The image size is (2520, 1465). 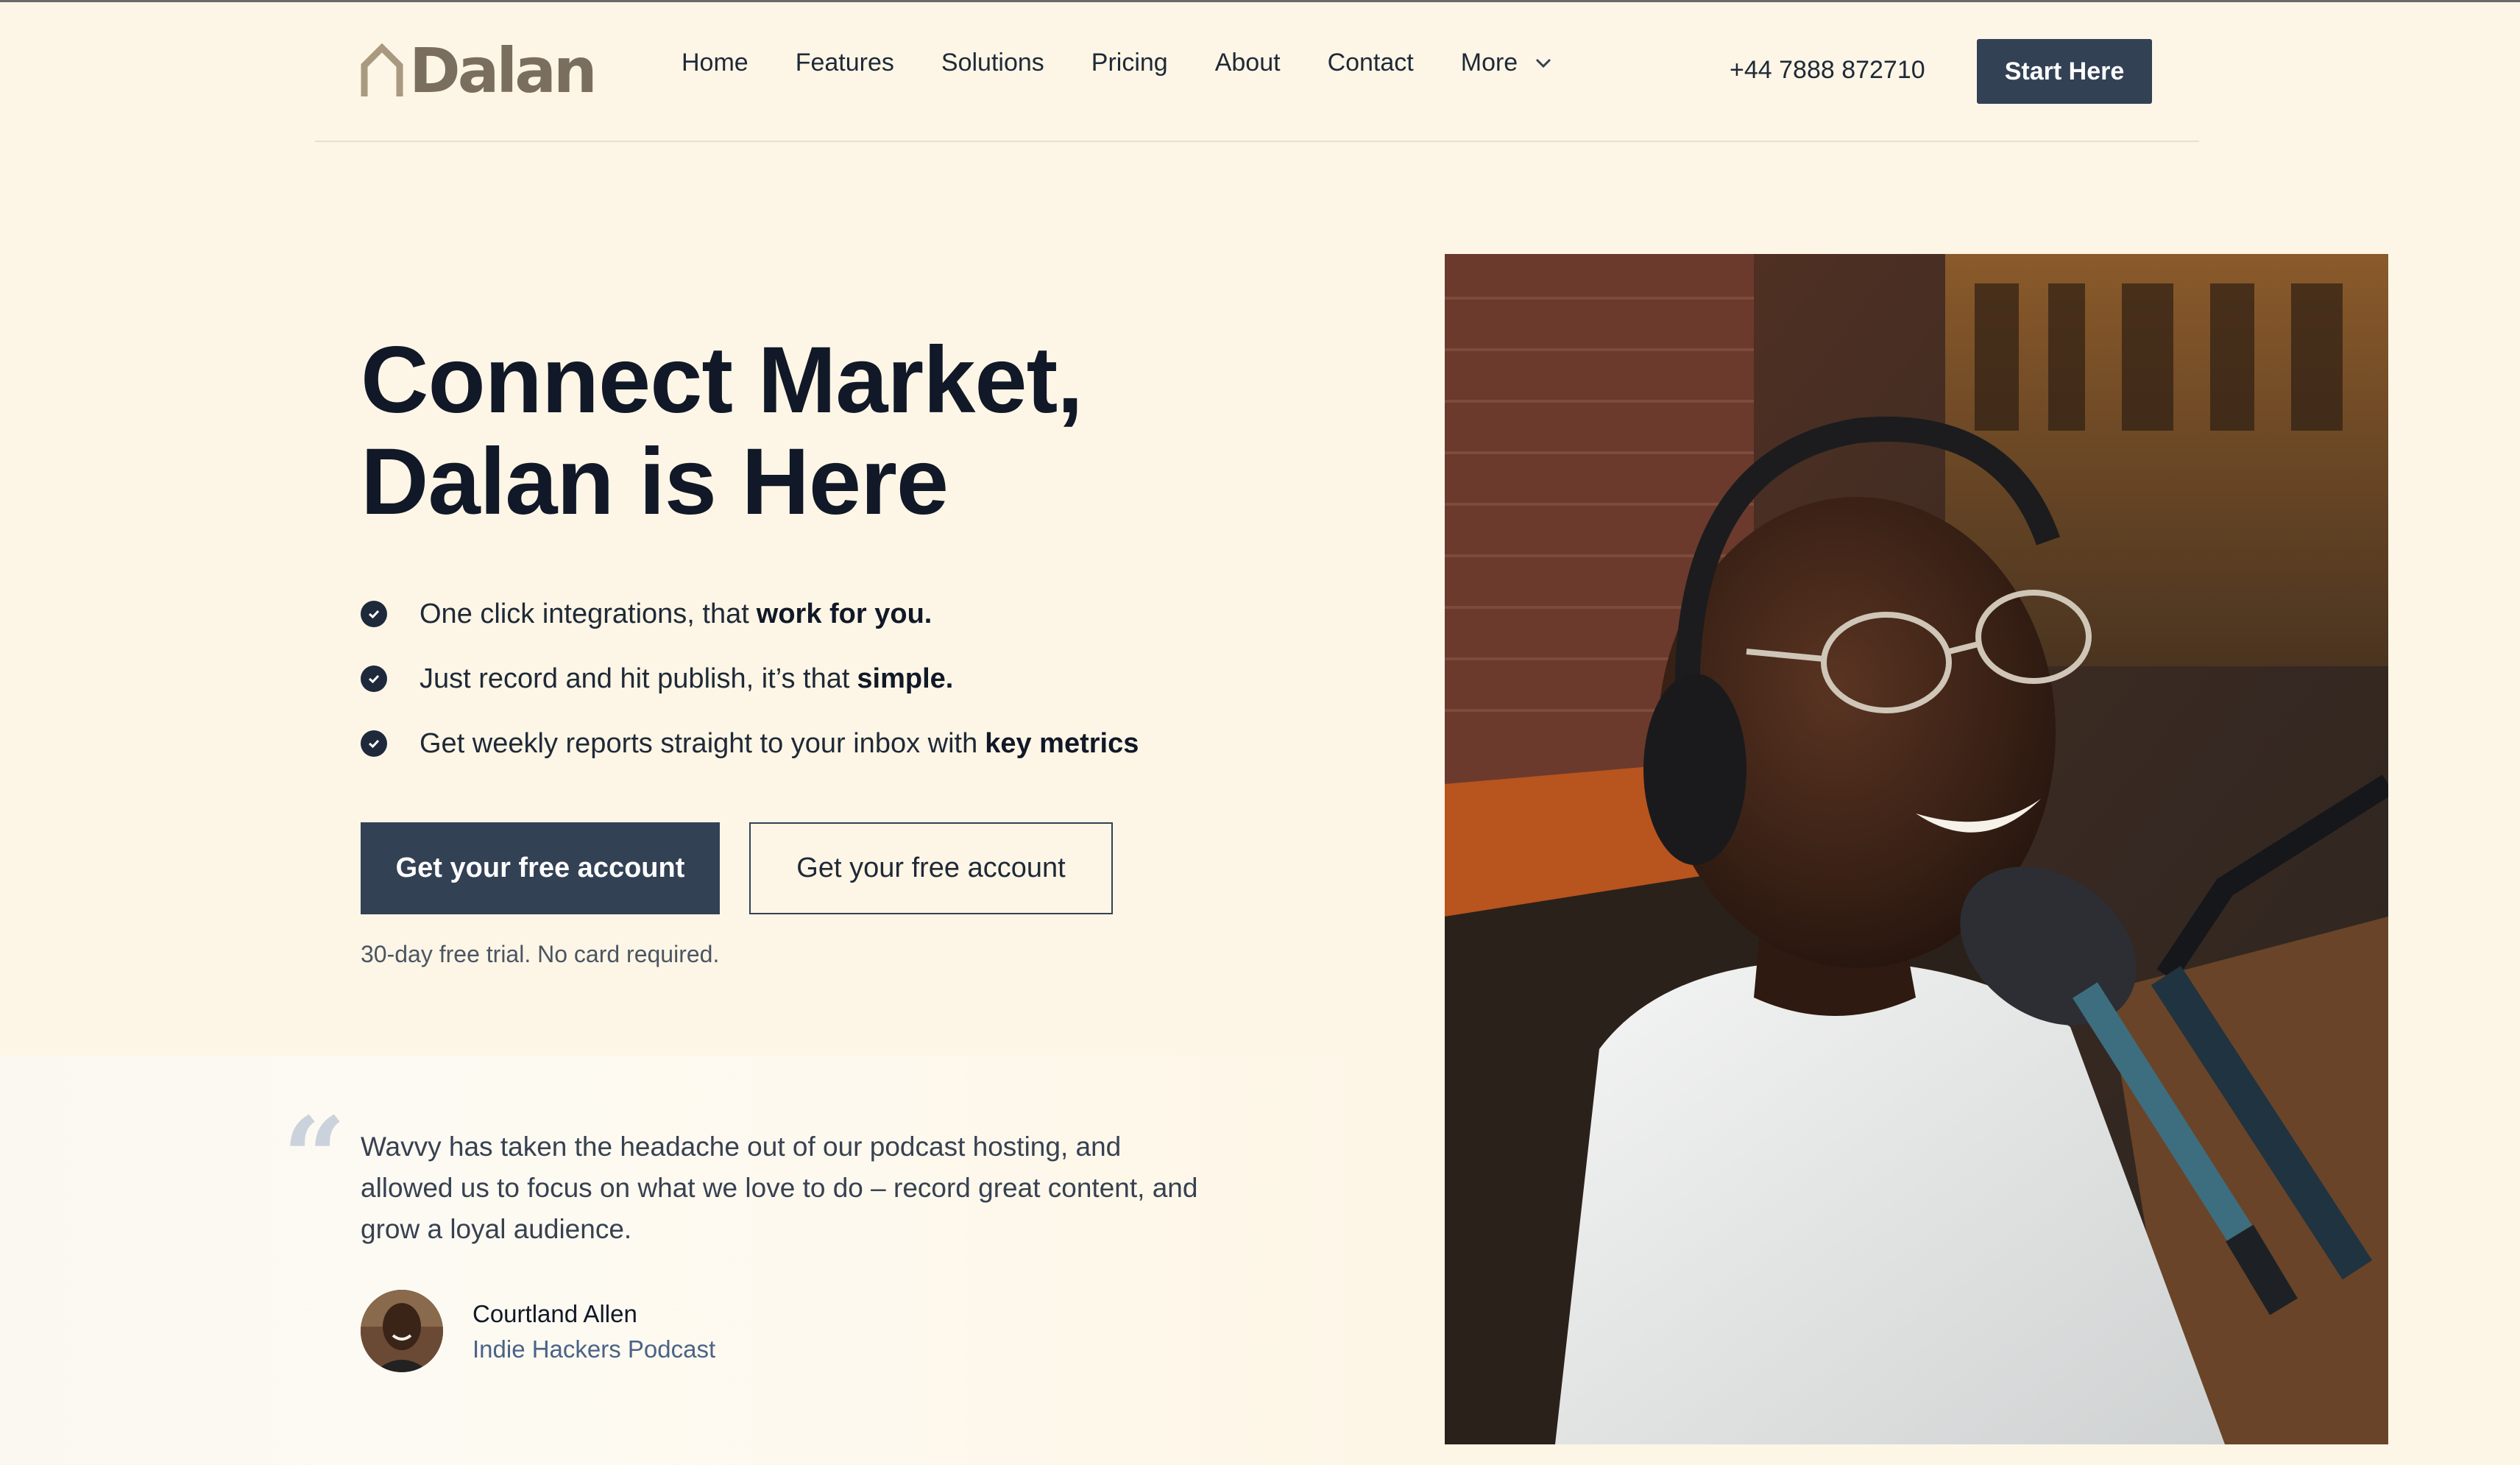 I want to click on start-here-button: Start Here, so click(x=2064, y=71).